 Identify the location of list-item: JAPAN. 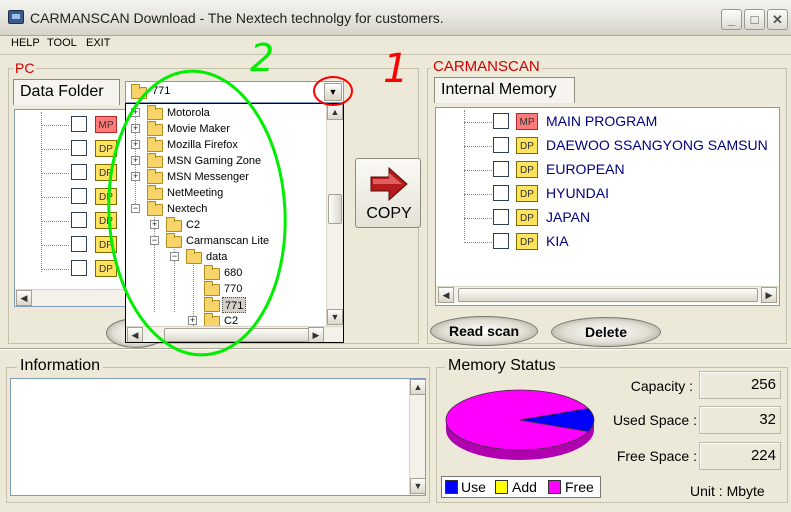
(568, 217).